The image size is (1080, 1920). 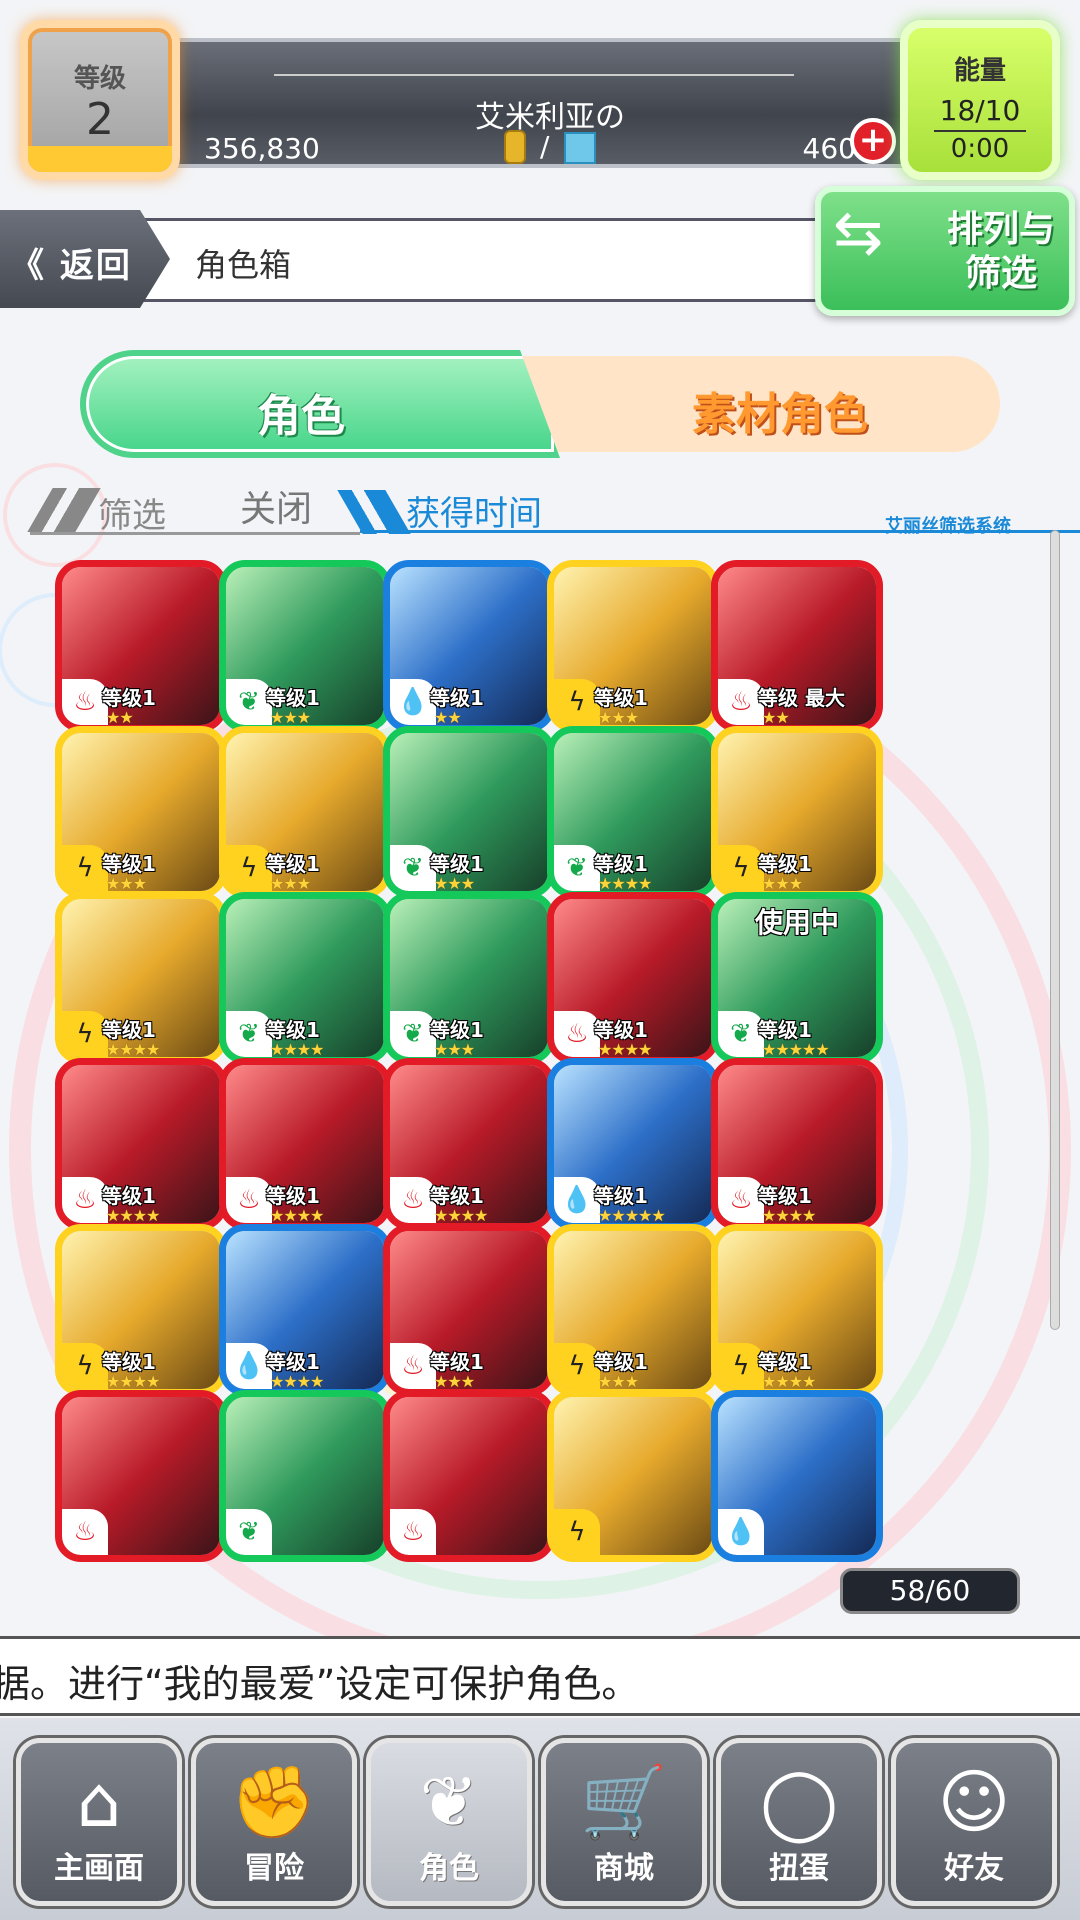 I want to click on character-card: ϟ, so click(x=633, y=1476).